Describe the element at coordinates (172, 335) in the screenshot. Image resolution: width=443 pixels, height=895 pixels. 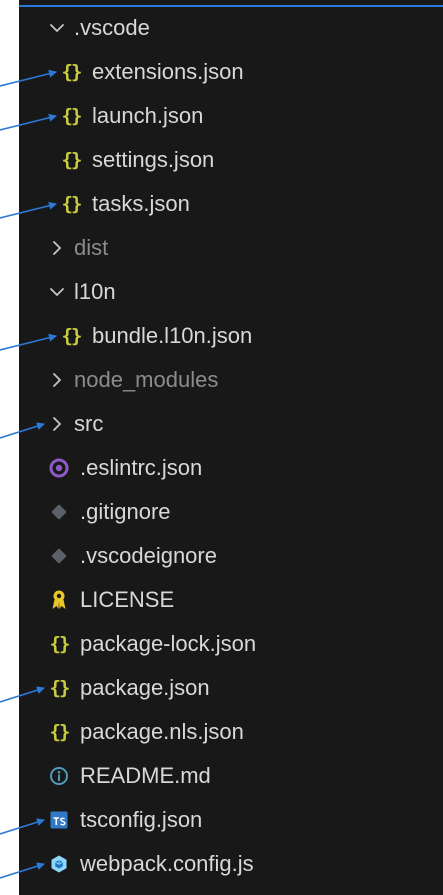
I see `tree-item-label: bundle.l10n.json` at that location.